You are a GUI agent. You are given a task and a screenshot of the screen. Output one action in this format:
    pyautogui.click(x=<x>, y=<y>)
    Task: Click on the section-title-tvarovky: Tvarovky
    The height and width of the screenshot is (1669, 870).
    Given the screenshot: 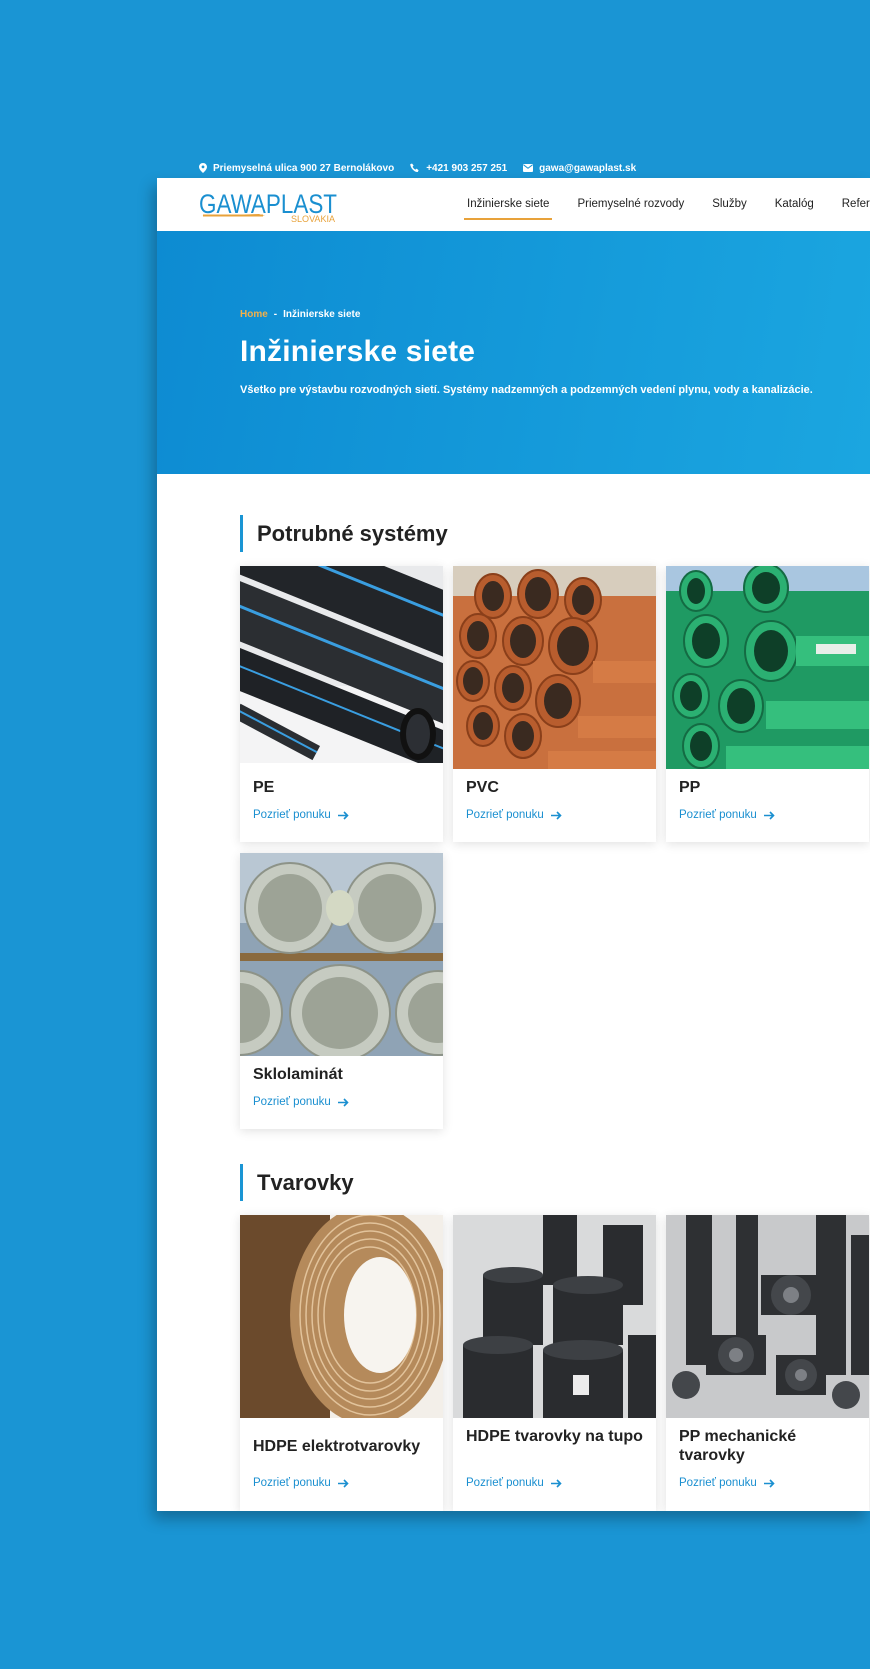 What is the action you would take?
    pyautogui.click(x=297, y=1182)
    